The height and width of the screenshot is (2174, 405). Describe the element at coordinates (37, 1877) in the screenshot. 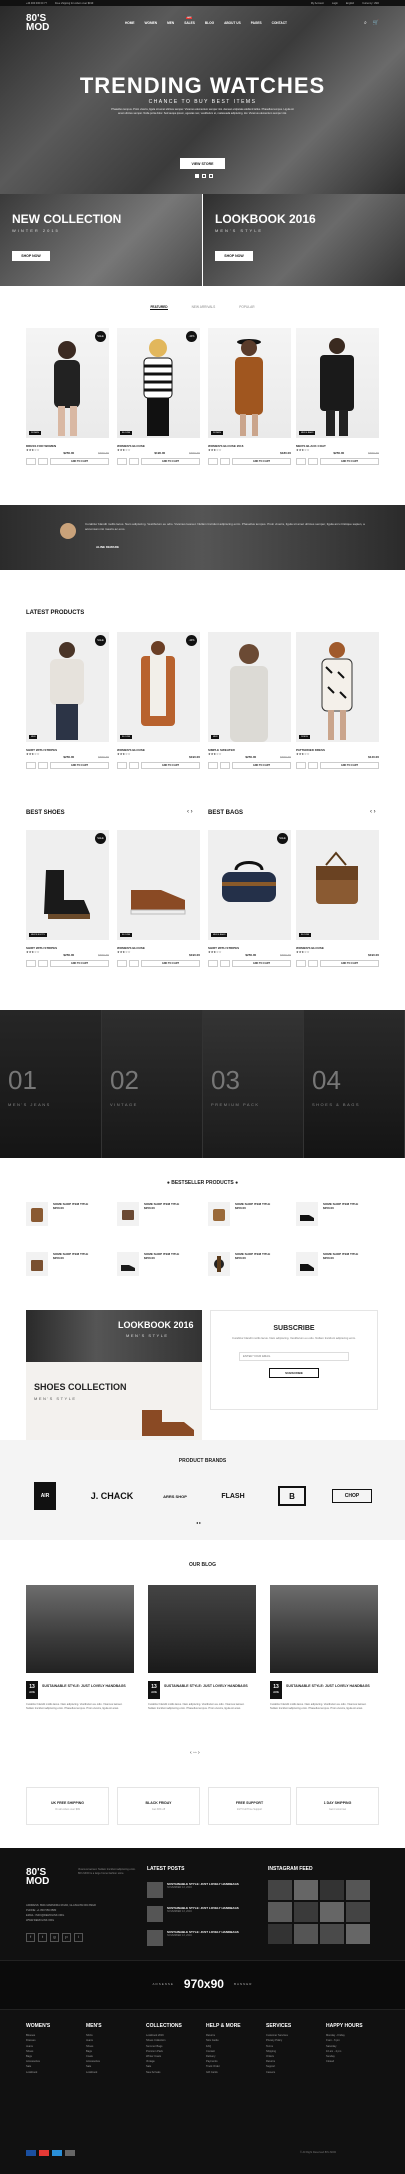

I see `footer-logo: 80'S MOD` at that location.